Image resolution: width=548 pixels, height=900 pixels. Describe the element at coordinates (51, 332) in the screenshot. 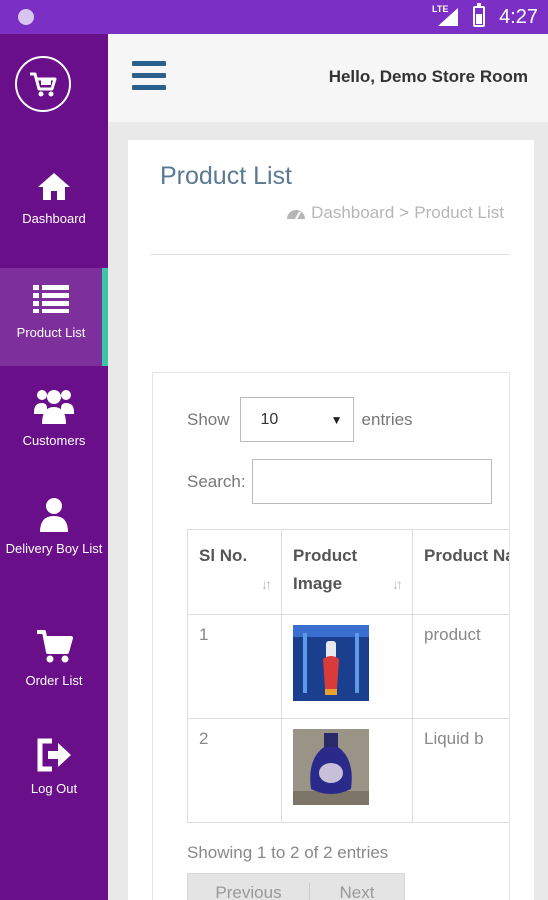

I see `sidebar-item-label: Product List` at that location.